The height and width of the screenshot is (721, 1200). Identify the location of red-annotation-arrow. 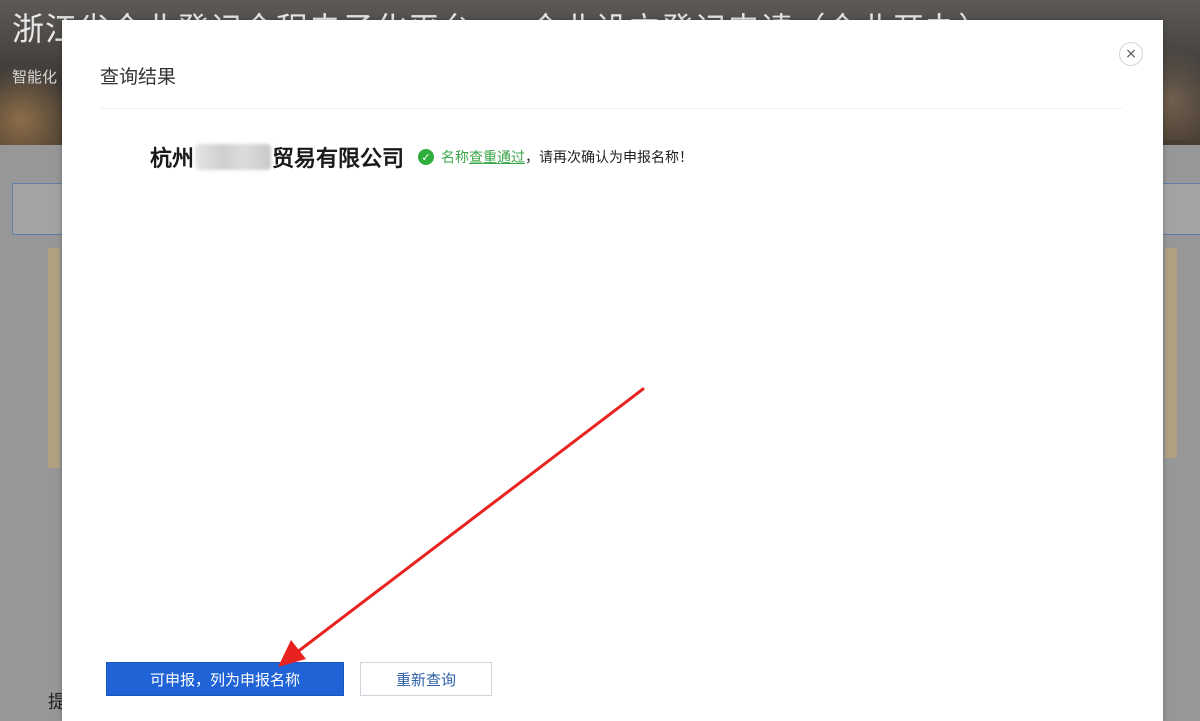
(461, 527).